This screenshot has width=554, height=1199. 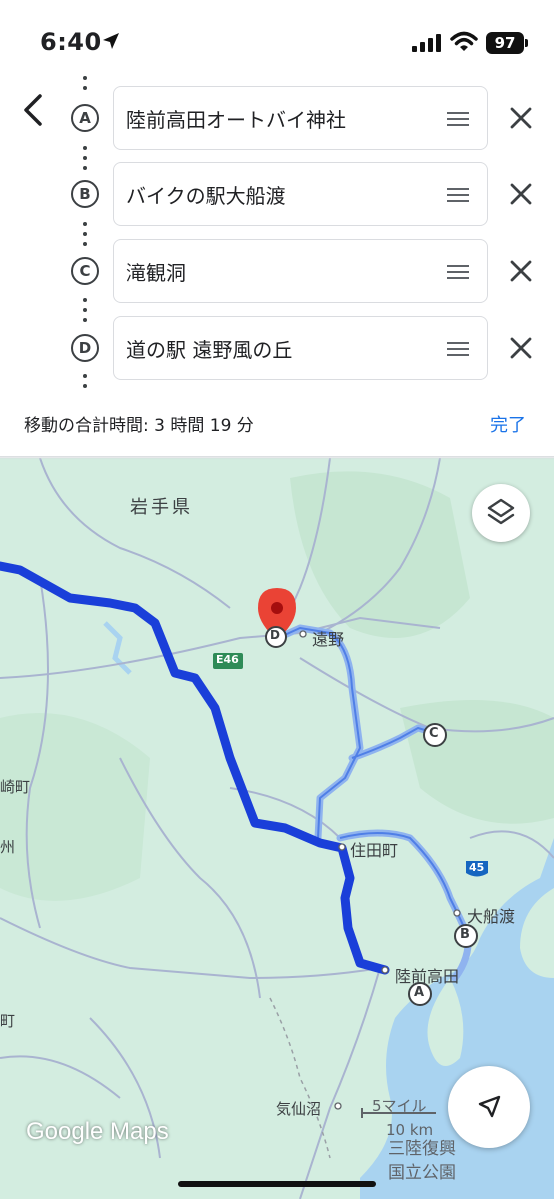 What do you see at coordinates (374, 850) in the screenshot?
I see `place-label-sumita: 住田町` at bounding box center [374, 850].